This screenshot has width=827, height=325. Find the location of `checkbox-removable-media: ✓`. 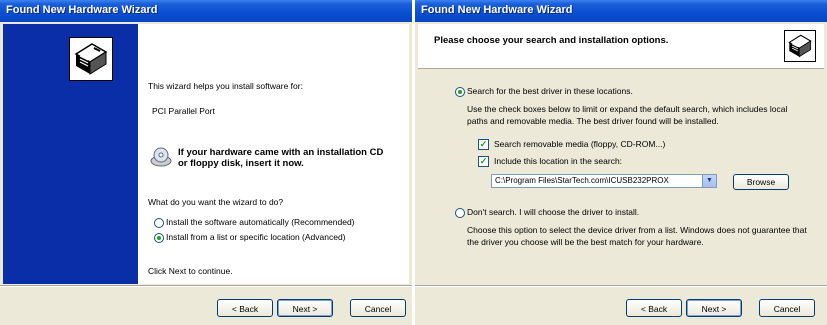

checkbox-removable-media: ✓ is located at coordinates (483, 144).